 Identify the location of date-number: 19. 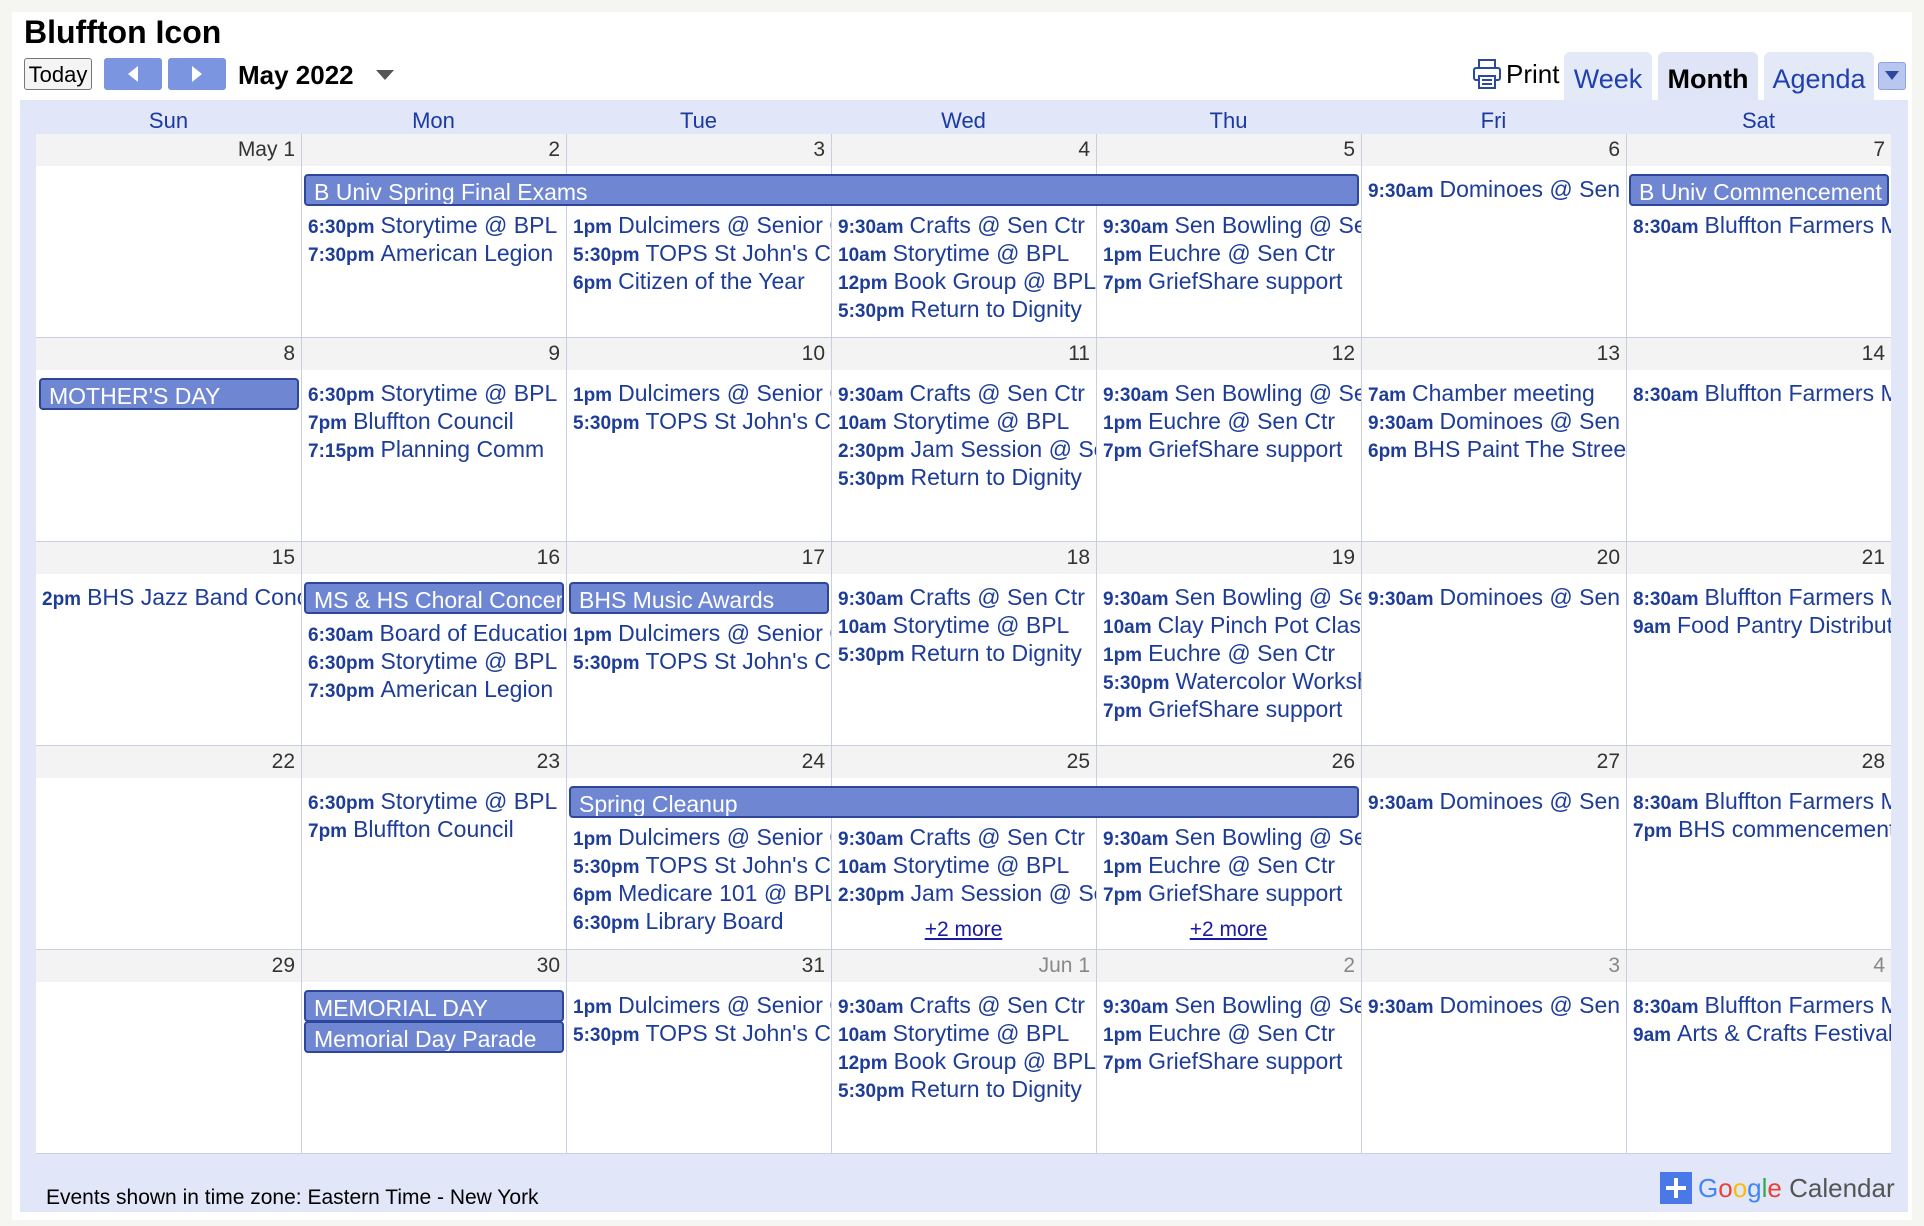
(1343, 558).